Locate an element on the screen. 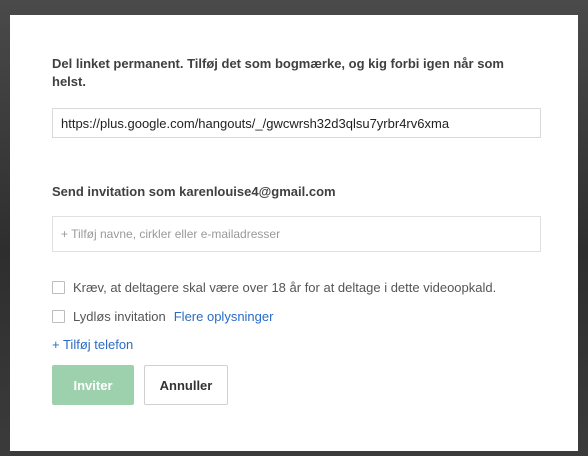 Image resolution: width=588 pixels, height=456 pixels. silent-invite-label: Lydløs invitation is located at coordinates (119, 316).